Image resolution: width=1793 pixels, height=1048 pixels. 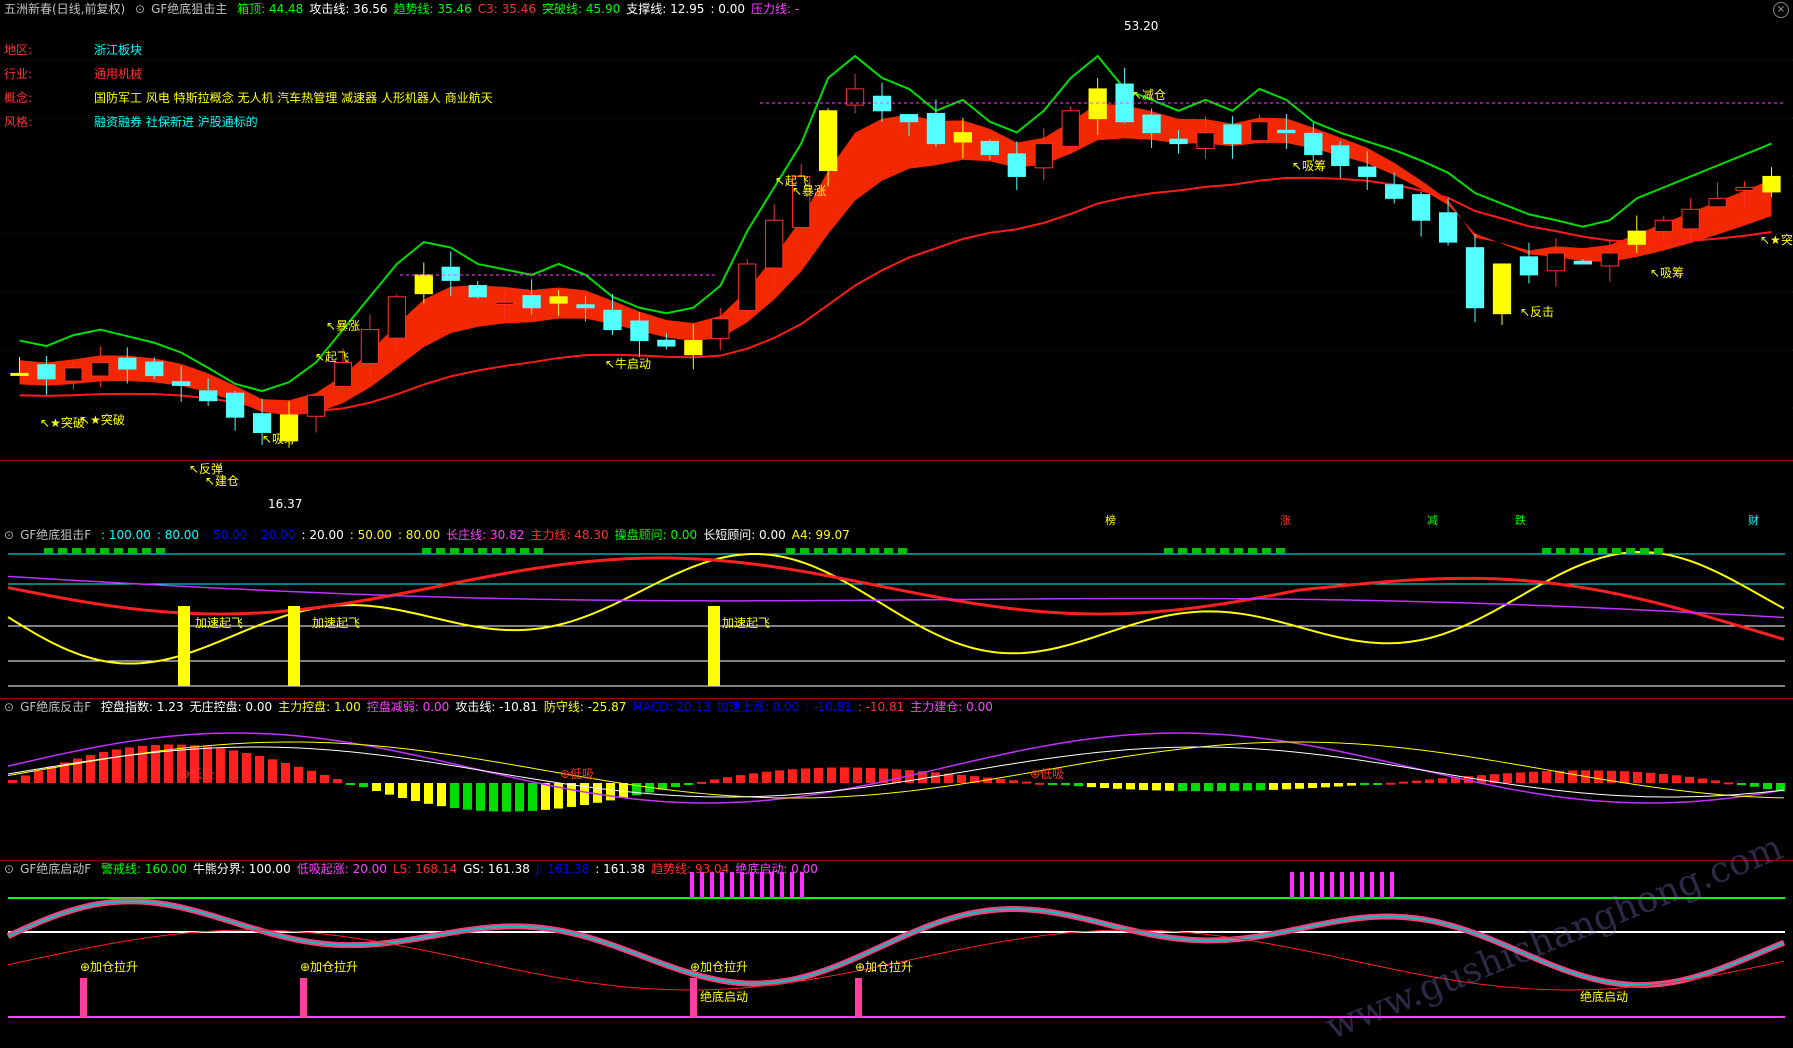 What do you see at coordinates (64, 9) in the screenshot?
I see `stock-title: 五洲新春(日线,前复权)` at bounding box center [64, 9].